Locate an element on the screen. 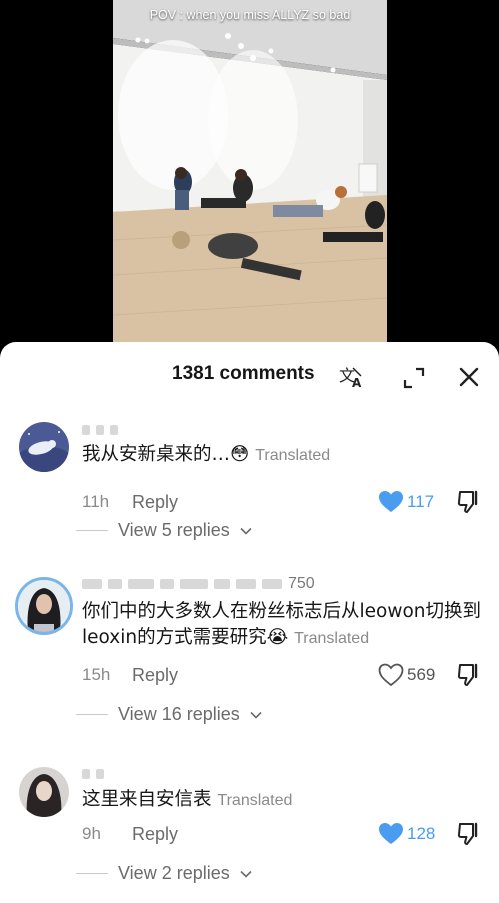 The image size is (499, 903). comment-body: 你们中的大多数人在粉丝标志后从leowon切换到leoxin的方式需要研究😭 is located at coordinates (282, 624).